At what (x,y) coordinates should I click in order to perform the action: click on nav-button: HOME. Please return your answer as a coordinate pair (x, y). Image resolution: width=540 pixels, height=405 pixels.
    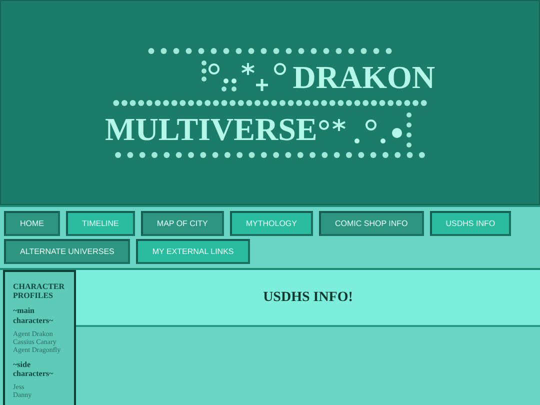
    Looking at the image, I should click on (32, 223).